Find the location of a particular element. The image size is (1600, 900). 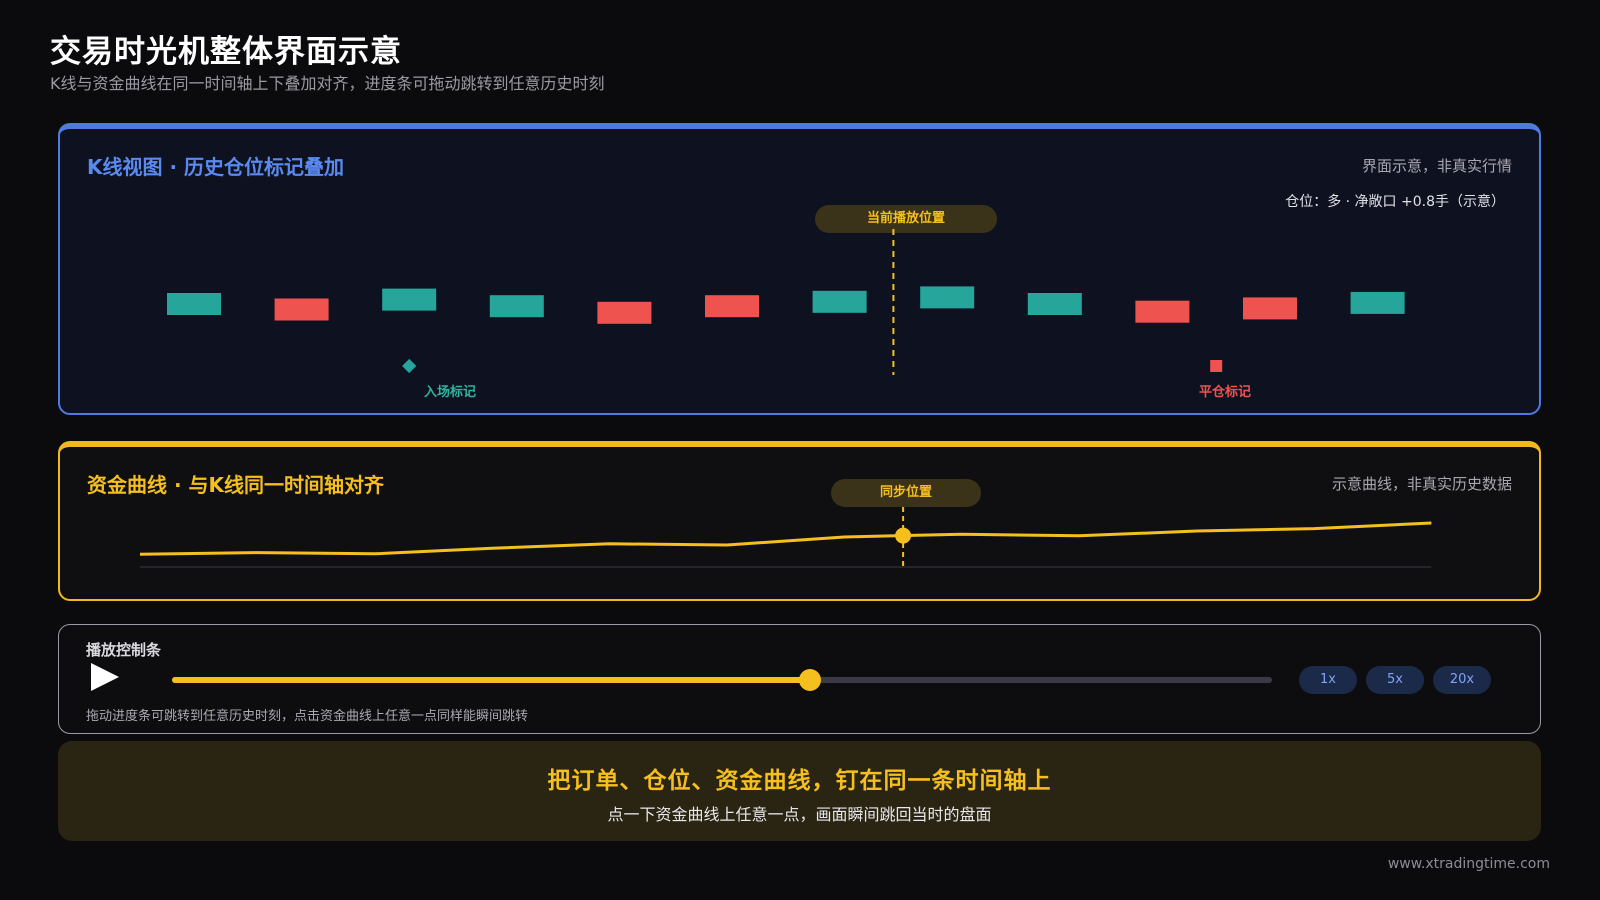

progress-handle is located at coordinates (810, 680).